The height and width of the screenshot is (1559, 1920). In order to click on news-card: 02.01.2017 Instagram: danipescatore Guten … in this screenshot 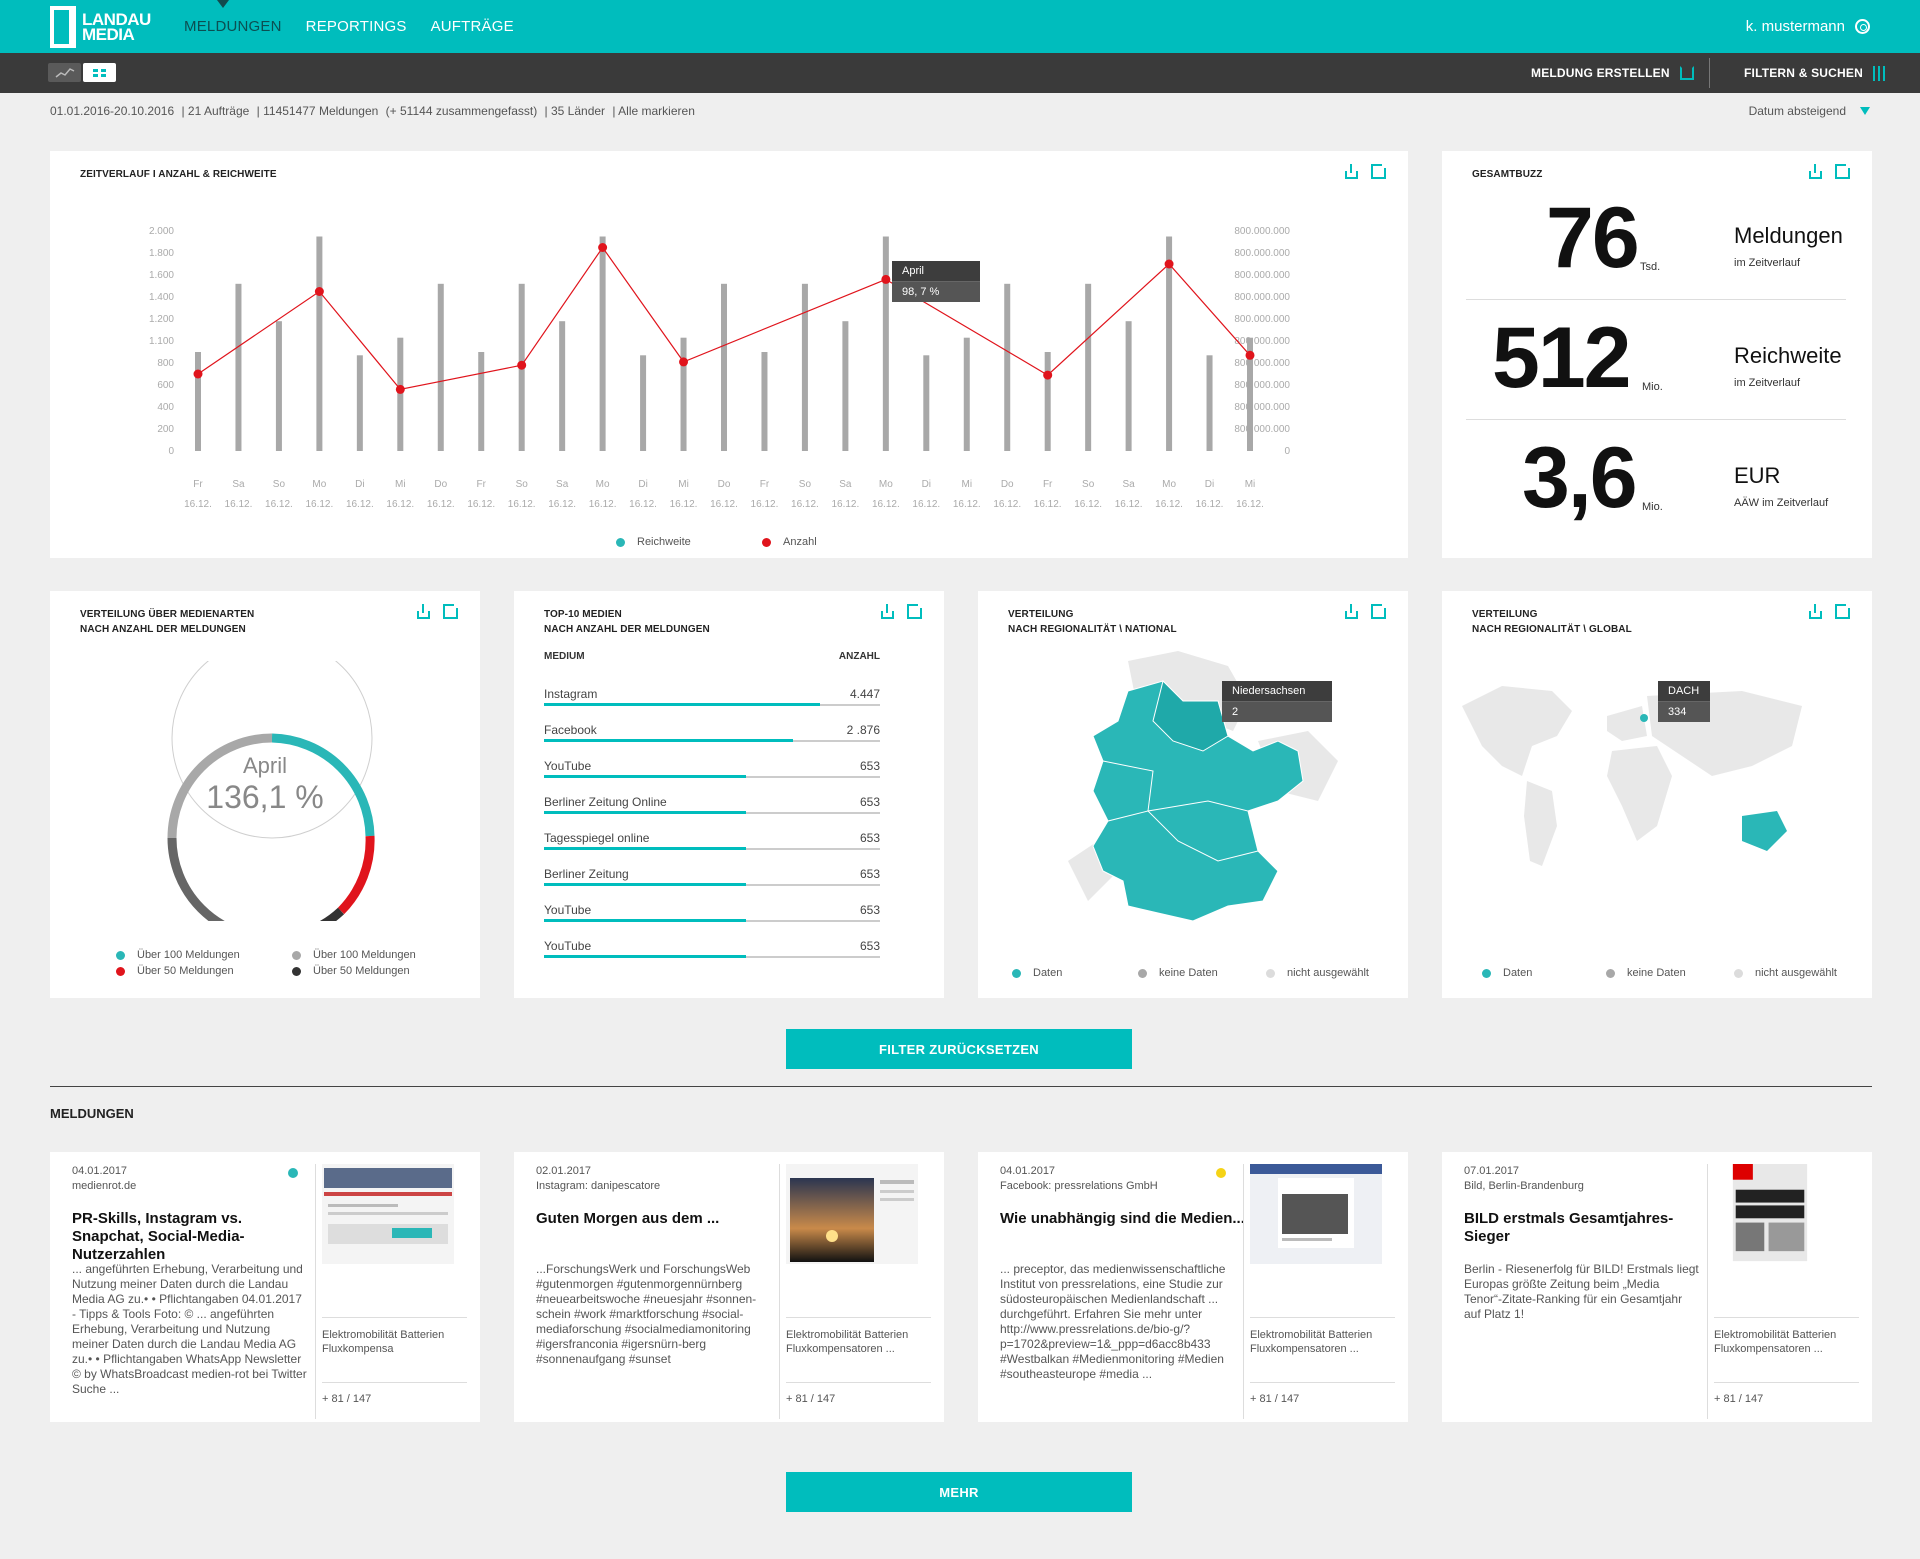, I will do `click(729, 1287)`.